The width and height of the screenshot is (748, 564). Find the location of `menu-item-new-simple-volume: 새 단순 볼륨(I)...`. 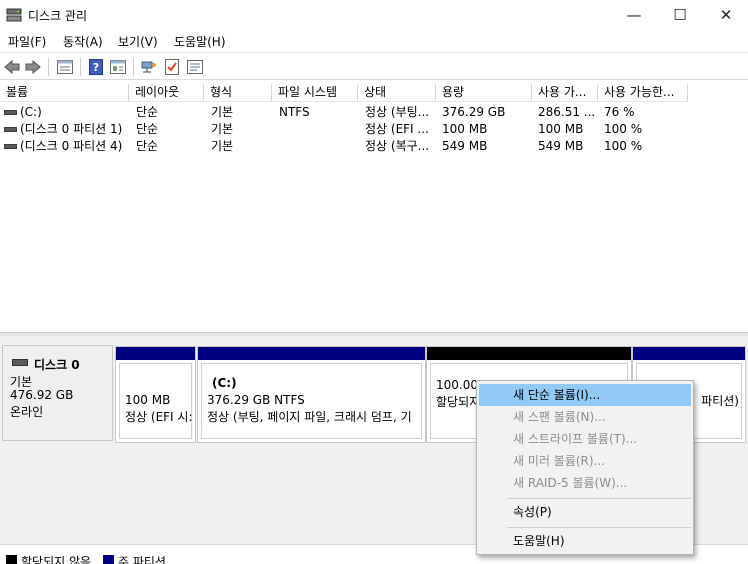

menu-item-new-simple-volume: 새 단순 볼륨(I)... is located at coordinates (585, 395).